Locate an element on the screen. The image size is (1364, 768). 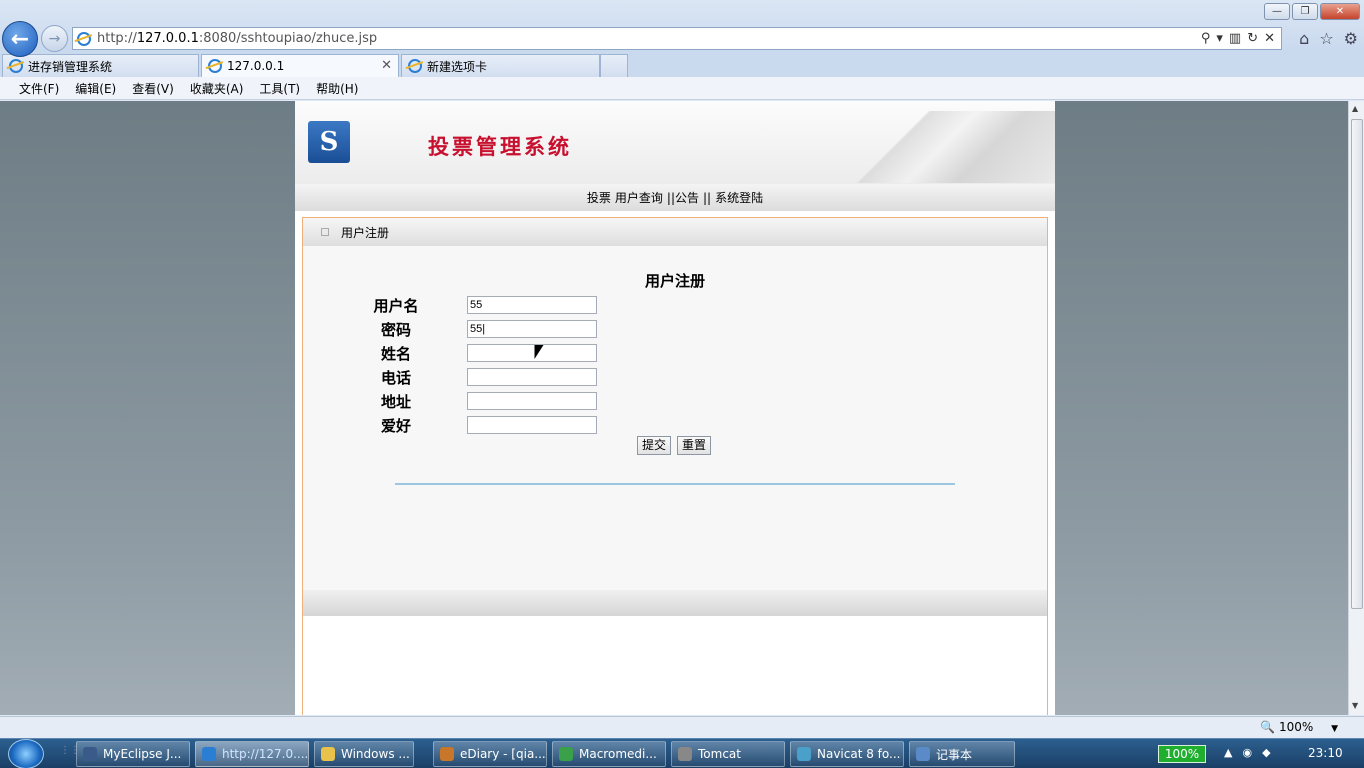
forward-button: → is located at coordinates (54, 38).